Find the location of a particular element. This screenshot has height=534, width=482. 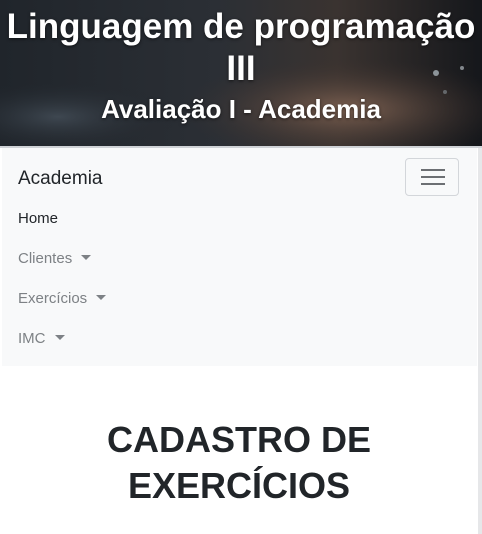

nav-item-clientes: Clientes is located at coordinates (55, 258).